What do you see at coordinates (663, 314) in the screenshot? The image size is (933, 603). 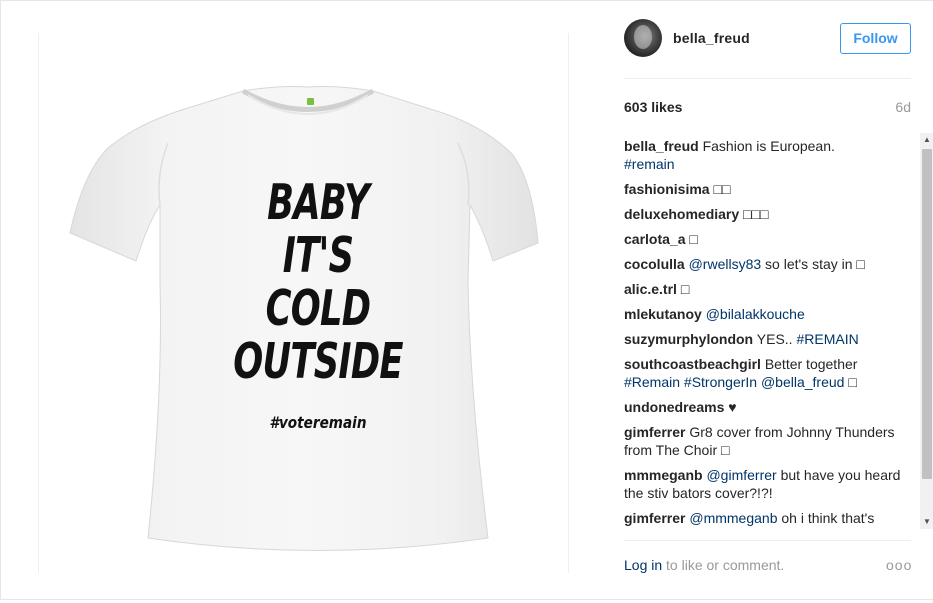 I see `comment-username: mlekutanoy` at bounding box center [663, 314].